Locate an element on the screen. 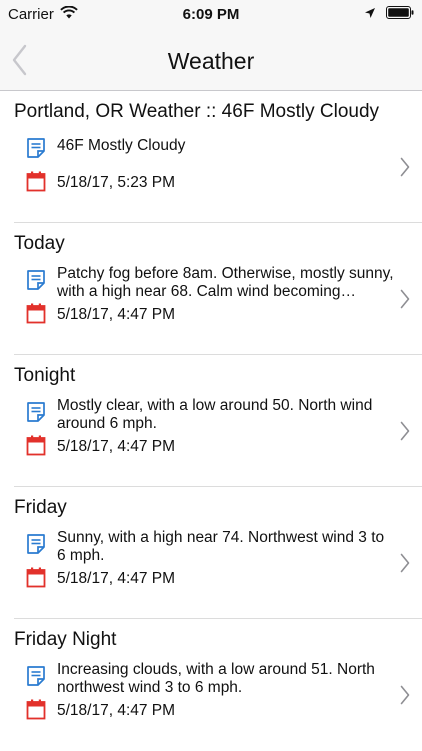 This screenshot has width=422, height=751. forecast-text: 46F Mostly Cloudy is located at coordinates (121, 145).